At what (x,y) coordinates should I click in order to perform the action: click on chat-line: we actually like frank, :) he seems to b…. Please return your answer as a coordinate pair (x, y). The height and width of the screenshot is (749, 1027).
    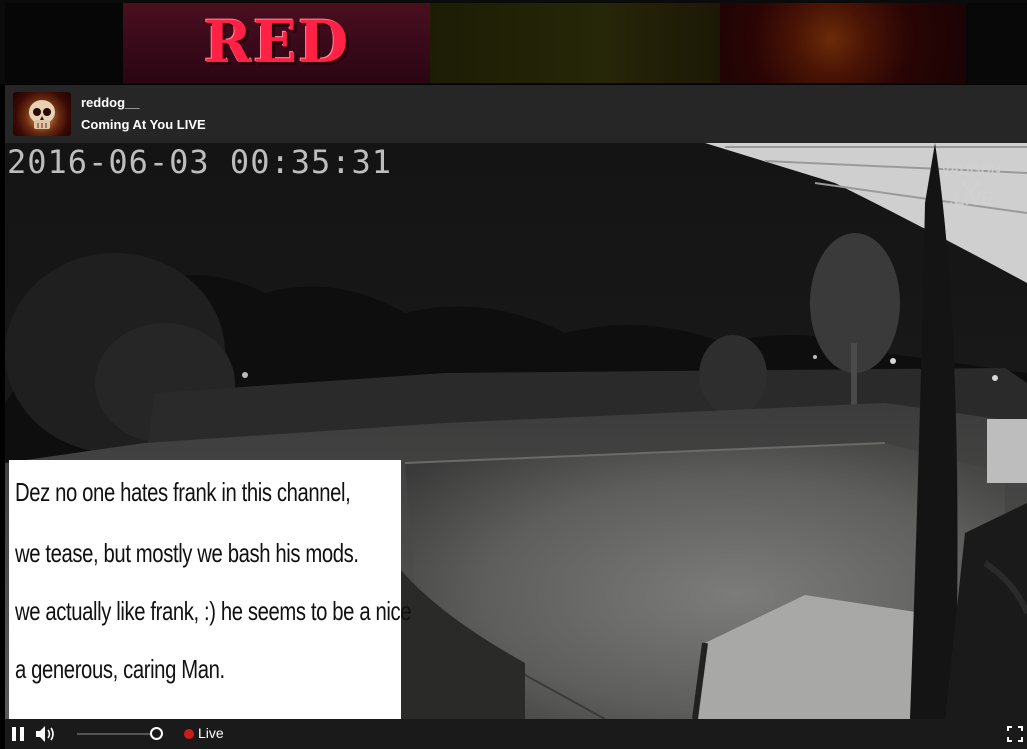
    Looking at the image, I should click on (213, 611).